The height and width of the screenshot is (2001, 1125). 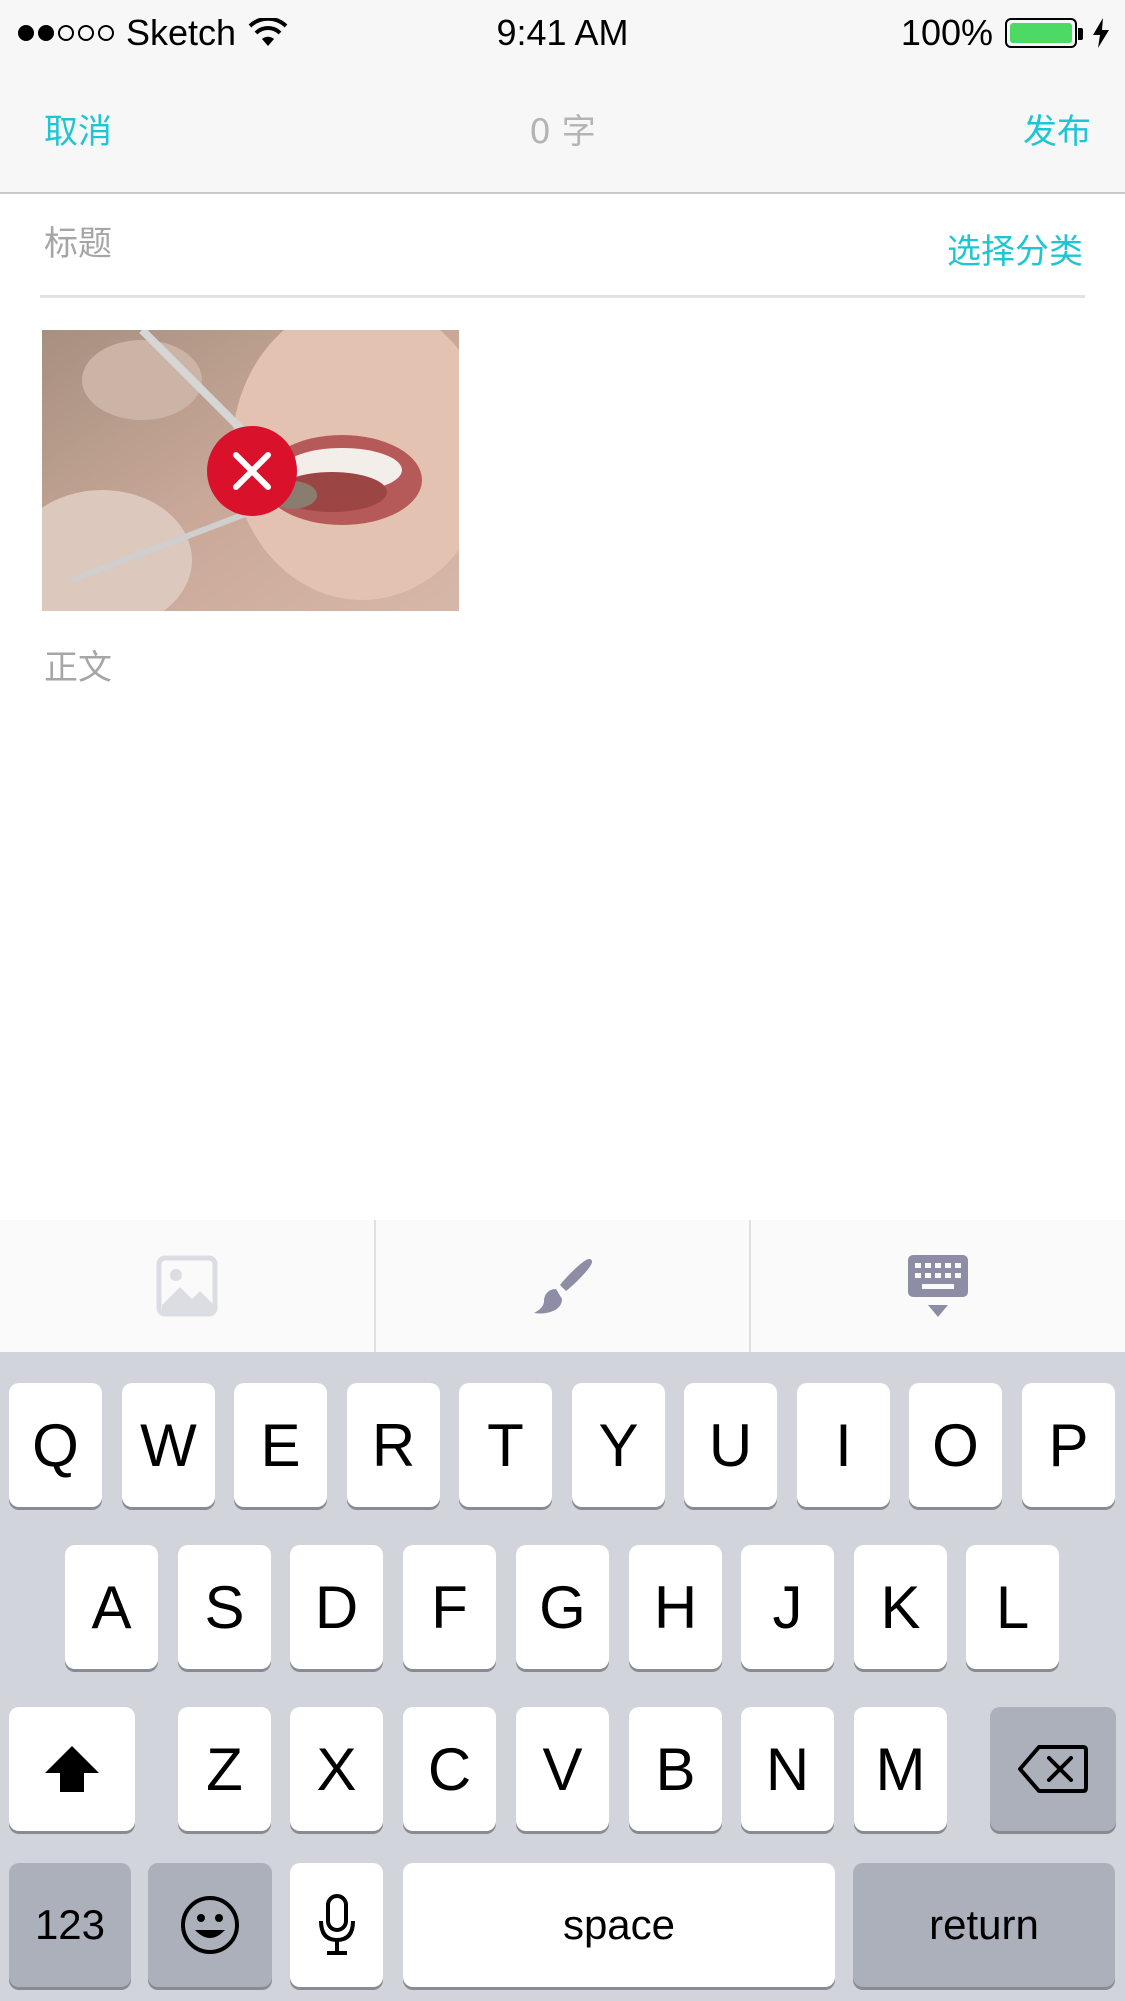 What do you see at coordinates (730, 1445) in the screenshot?
I see `key-u: U` at bounding box center [730, 1445].